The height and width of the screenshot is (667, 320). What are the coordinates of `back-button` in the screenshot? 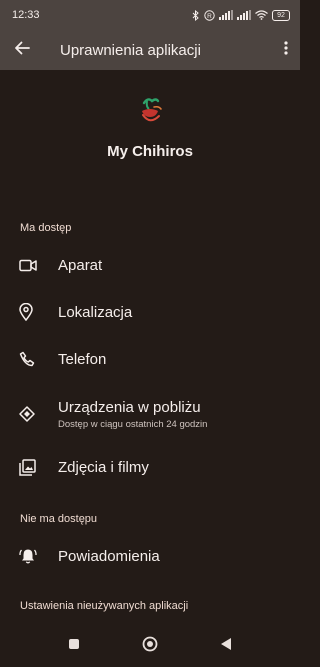 It's located at (22, 50).